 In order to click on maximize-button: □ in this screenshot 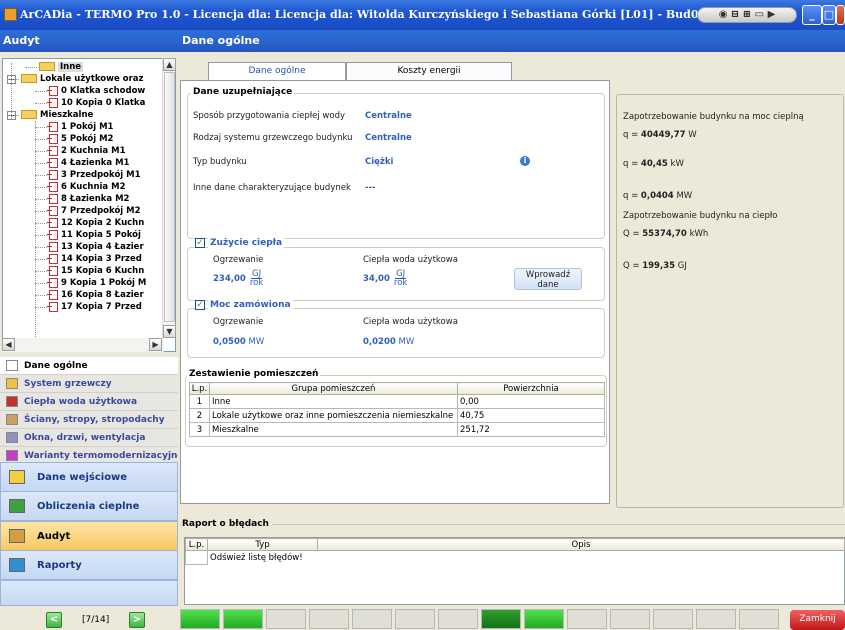, I will do `click(829, 15)`.